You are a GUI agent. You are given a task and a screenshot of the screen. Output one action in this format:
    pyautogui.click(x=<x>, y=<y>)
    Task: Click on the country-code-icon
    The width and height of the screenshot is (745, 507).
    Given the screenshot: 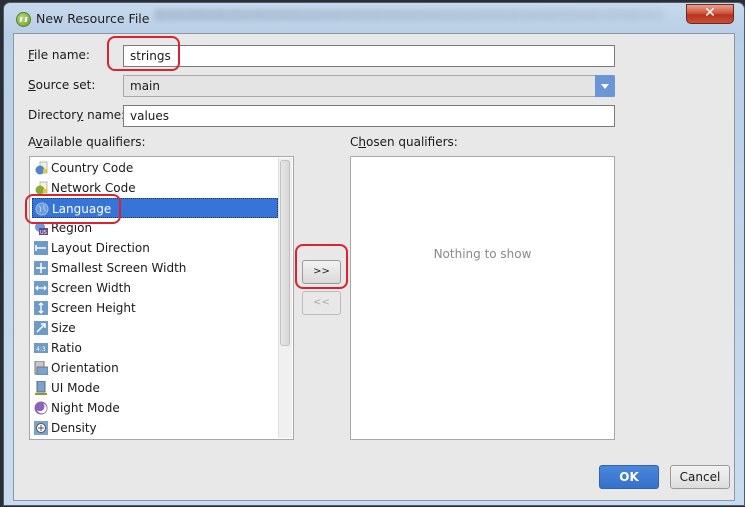 What is the action you would take?
    pyautogui.click(x=41, y=168)
    